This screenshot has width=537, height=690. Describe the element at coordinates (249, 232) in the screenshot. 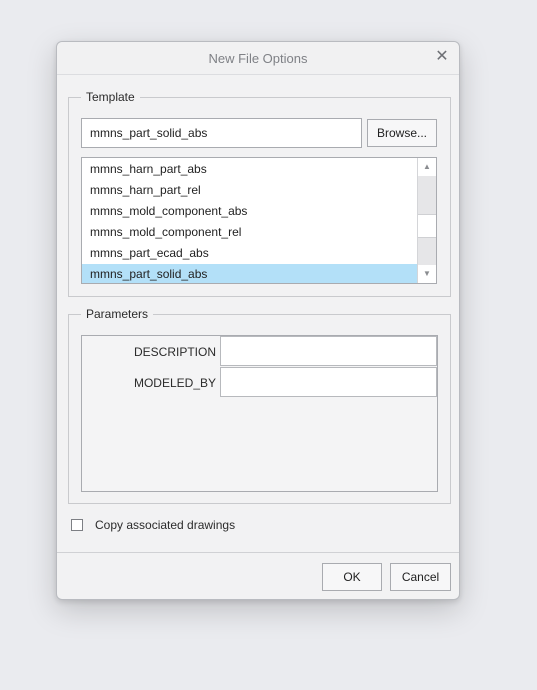

I see `list-item: mmns_mold_component_rel` at that location.